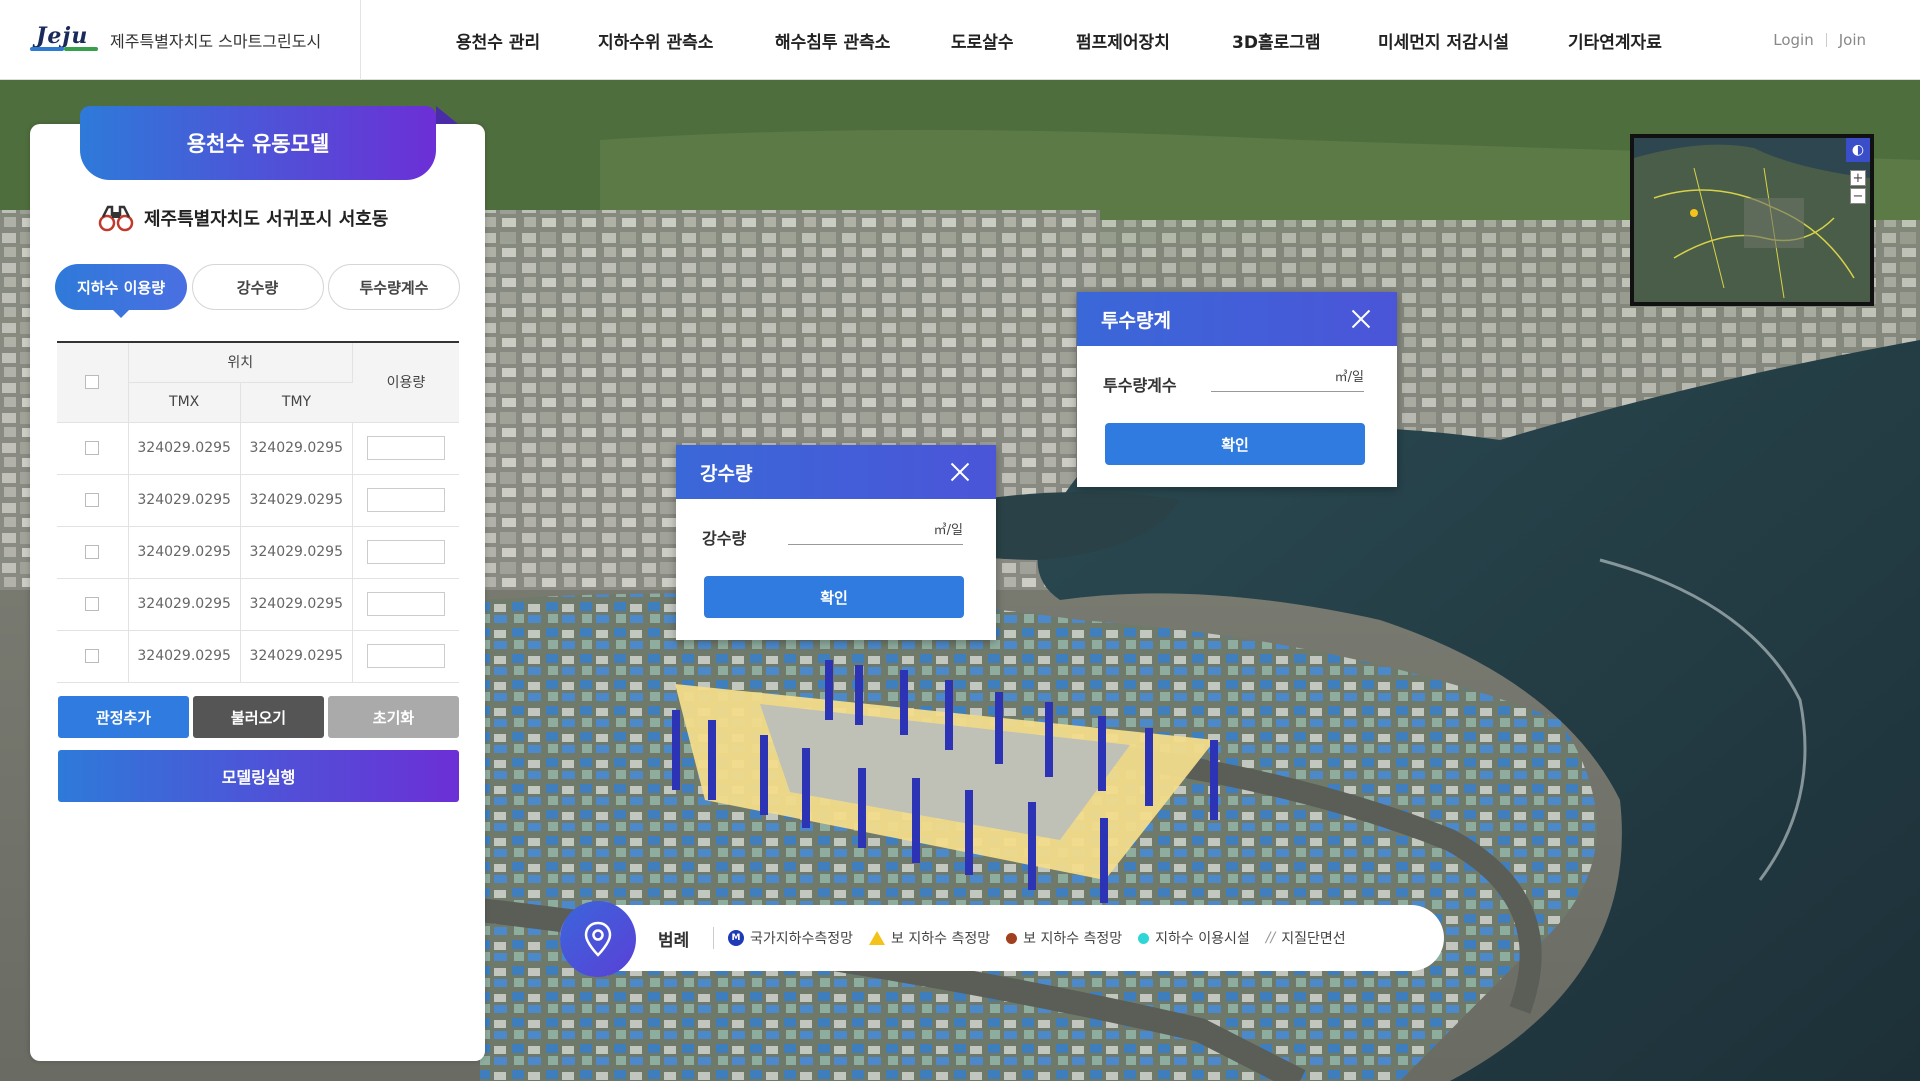  Describe the element at coordinates (258, 143) in the screenshot. I see `panel-title: 용천수 유동모델` at that location.